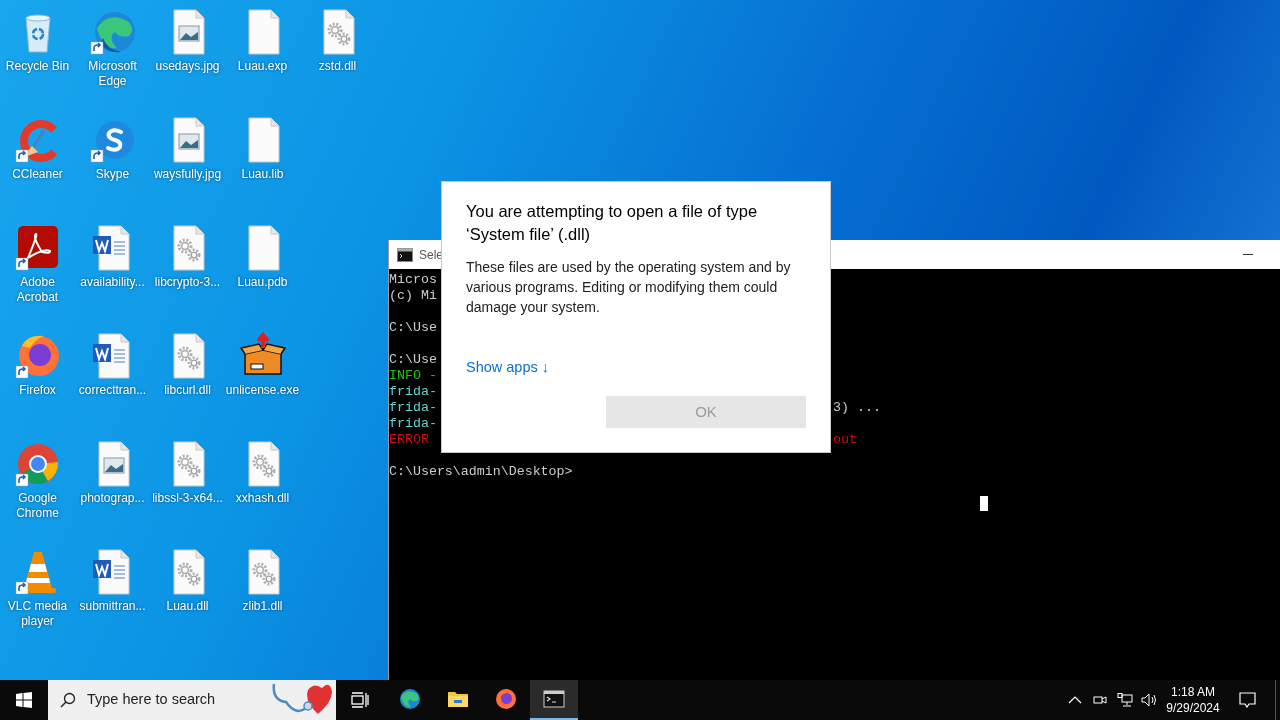  I want to click on desktop-icon-label: Luau.exp, so click(262, 66).